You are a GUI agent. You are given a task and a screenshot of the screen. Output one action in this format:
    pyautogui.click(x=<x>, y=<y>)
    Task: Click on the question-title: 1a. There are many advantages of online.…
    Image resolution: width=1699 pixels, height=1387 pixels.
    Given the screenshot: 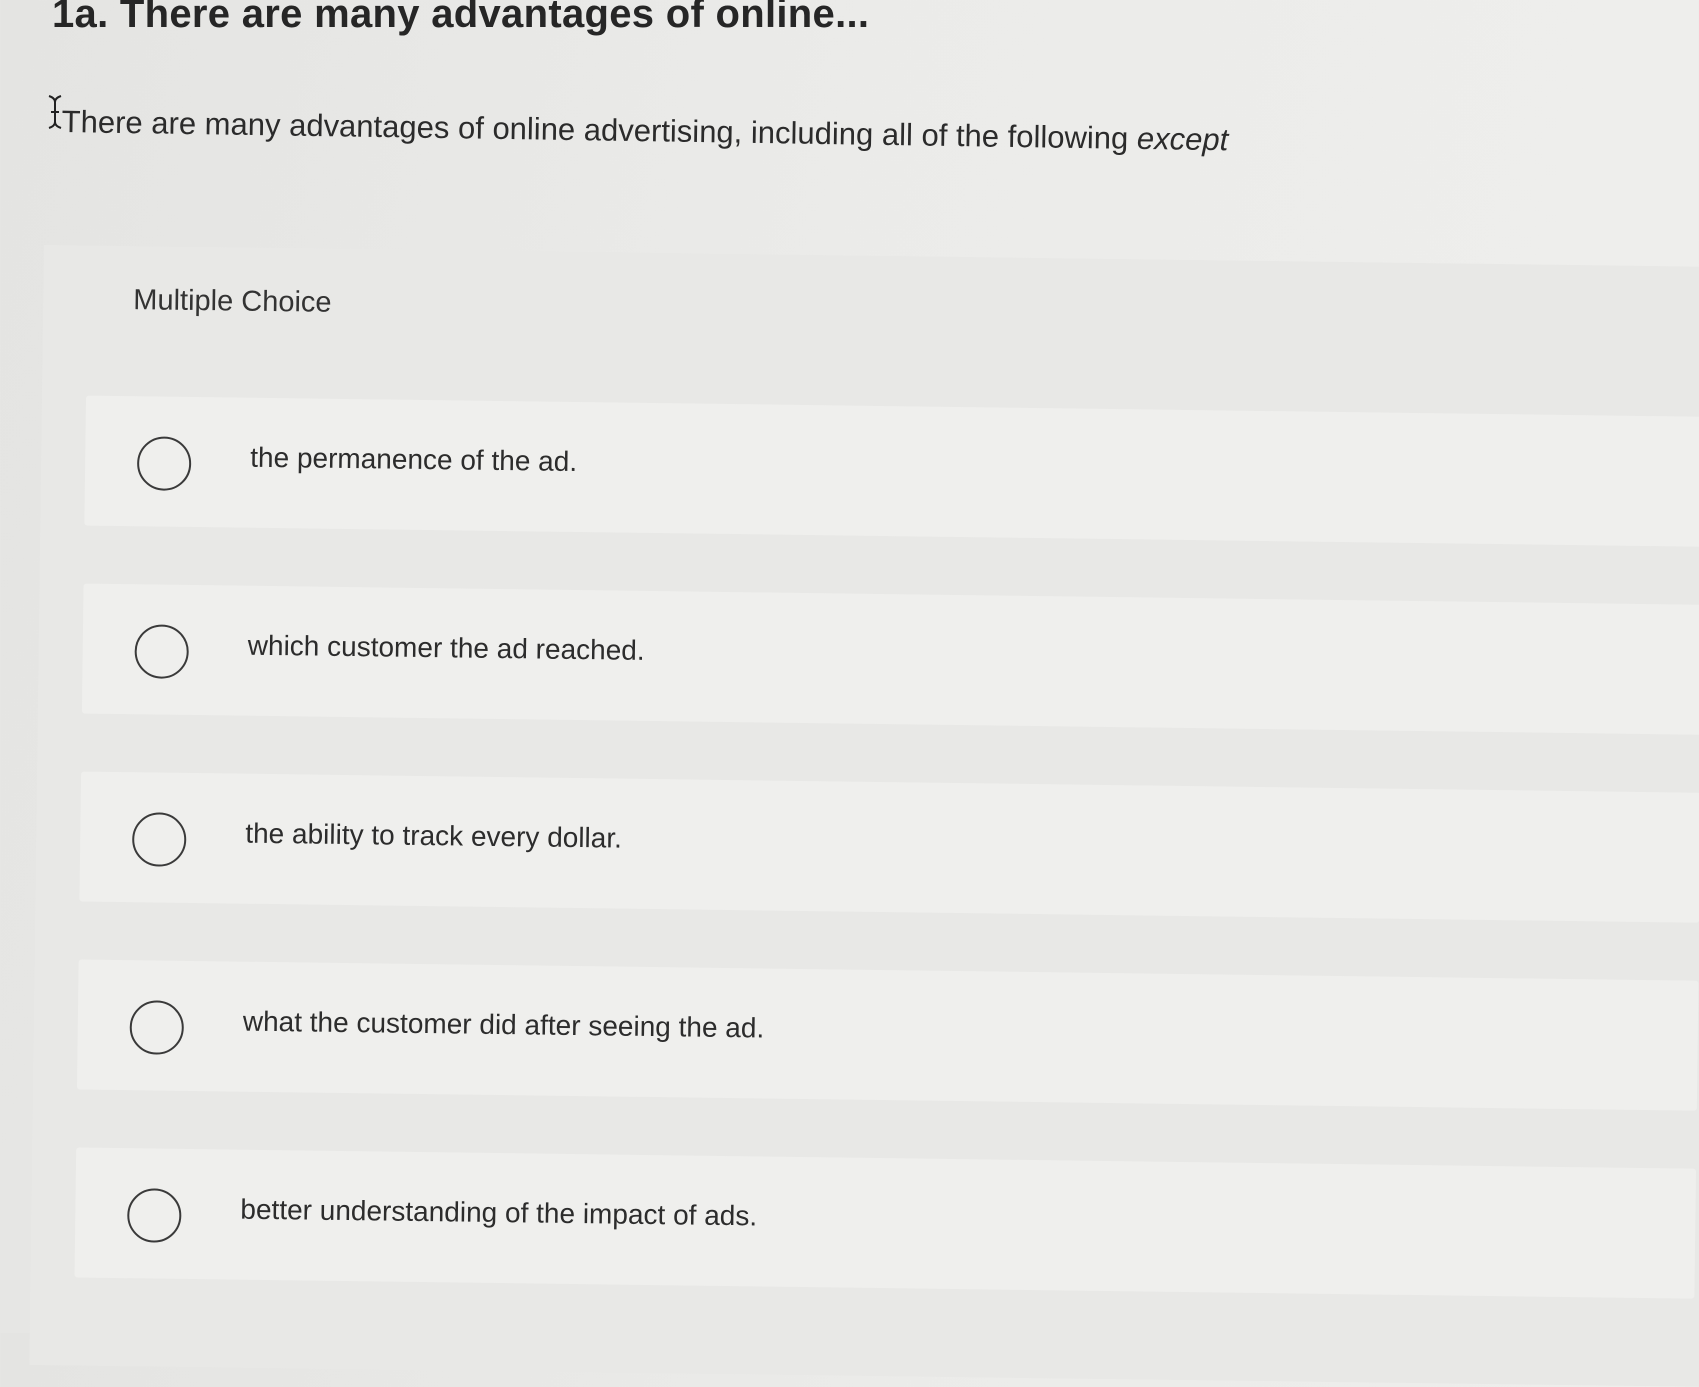 What is the action you would take?
    pyautogui.click(x=461, y=18)
    